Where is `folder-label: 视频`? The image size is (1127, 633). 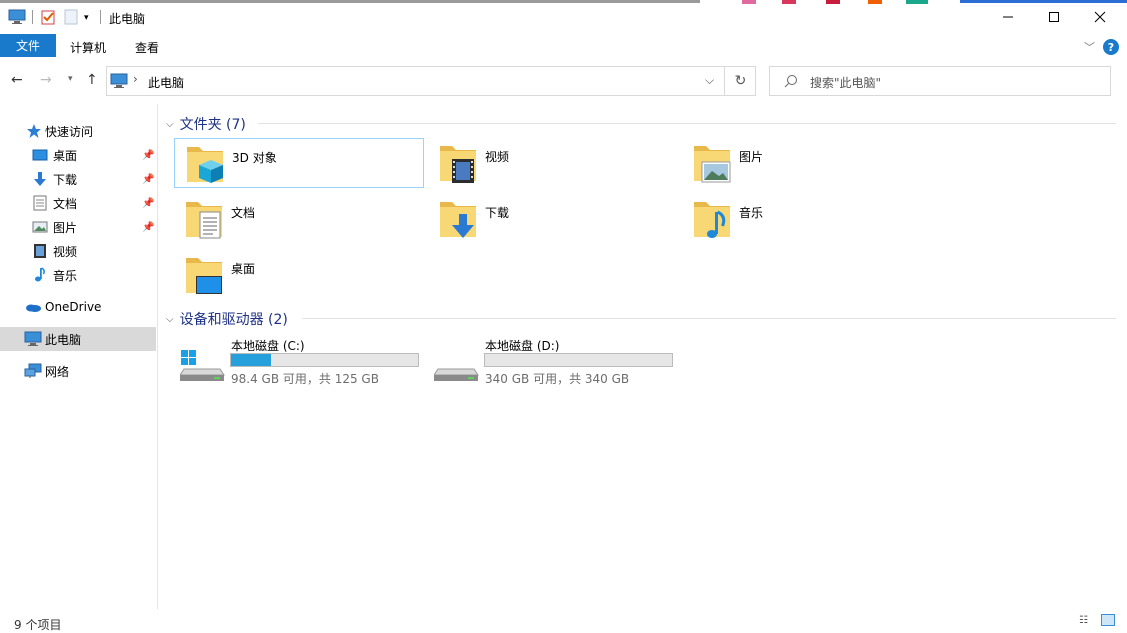
folder-label: 视频 is located at coordinates (497, 157).